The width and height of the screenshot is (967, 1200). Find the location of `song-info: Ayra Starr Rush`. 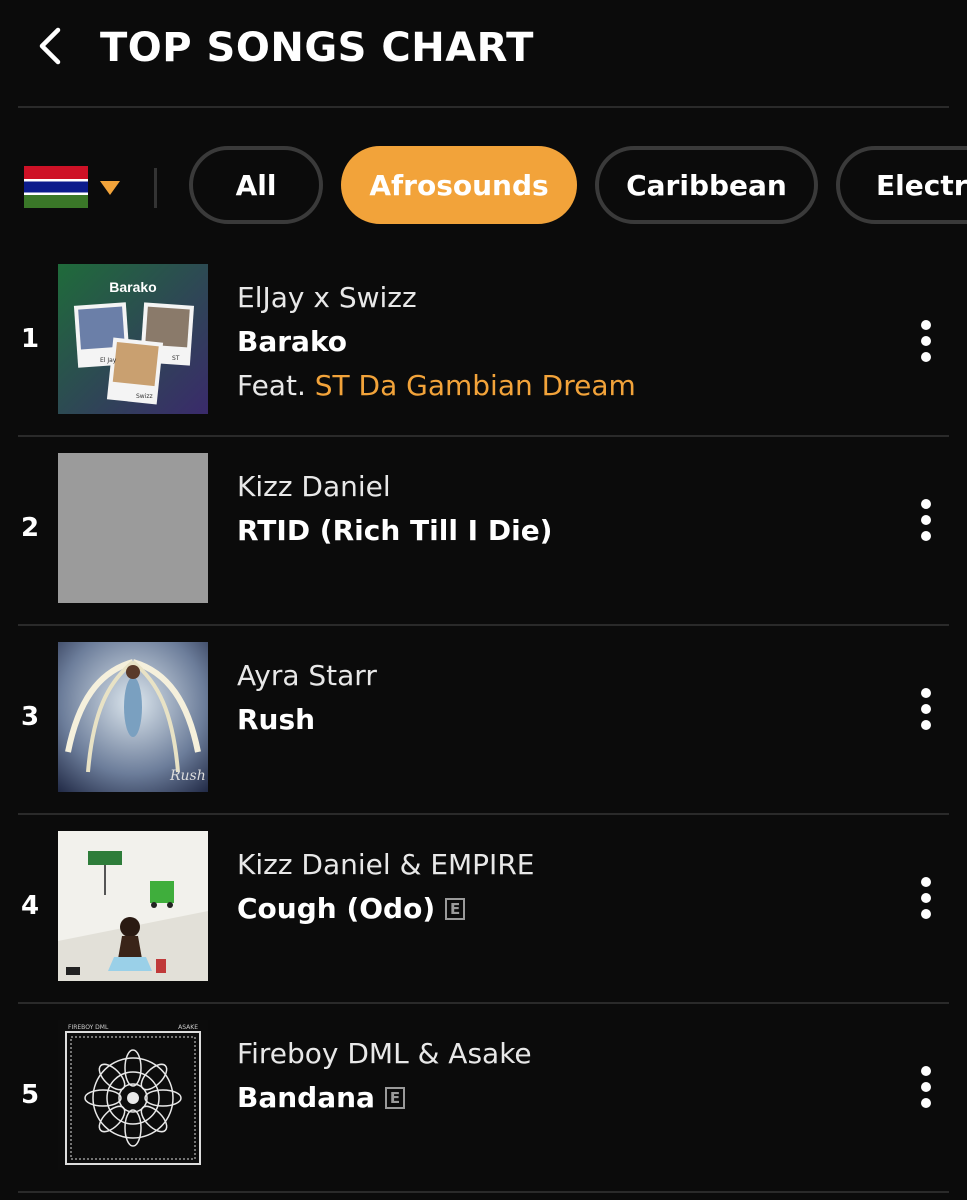

song-info: Ayra Starr Rush is located at coordinates (557, 698).